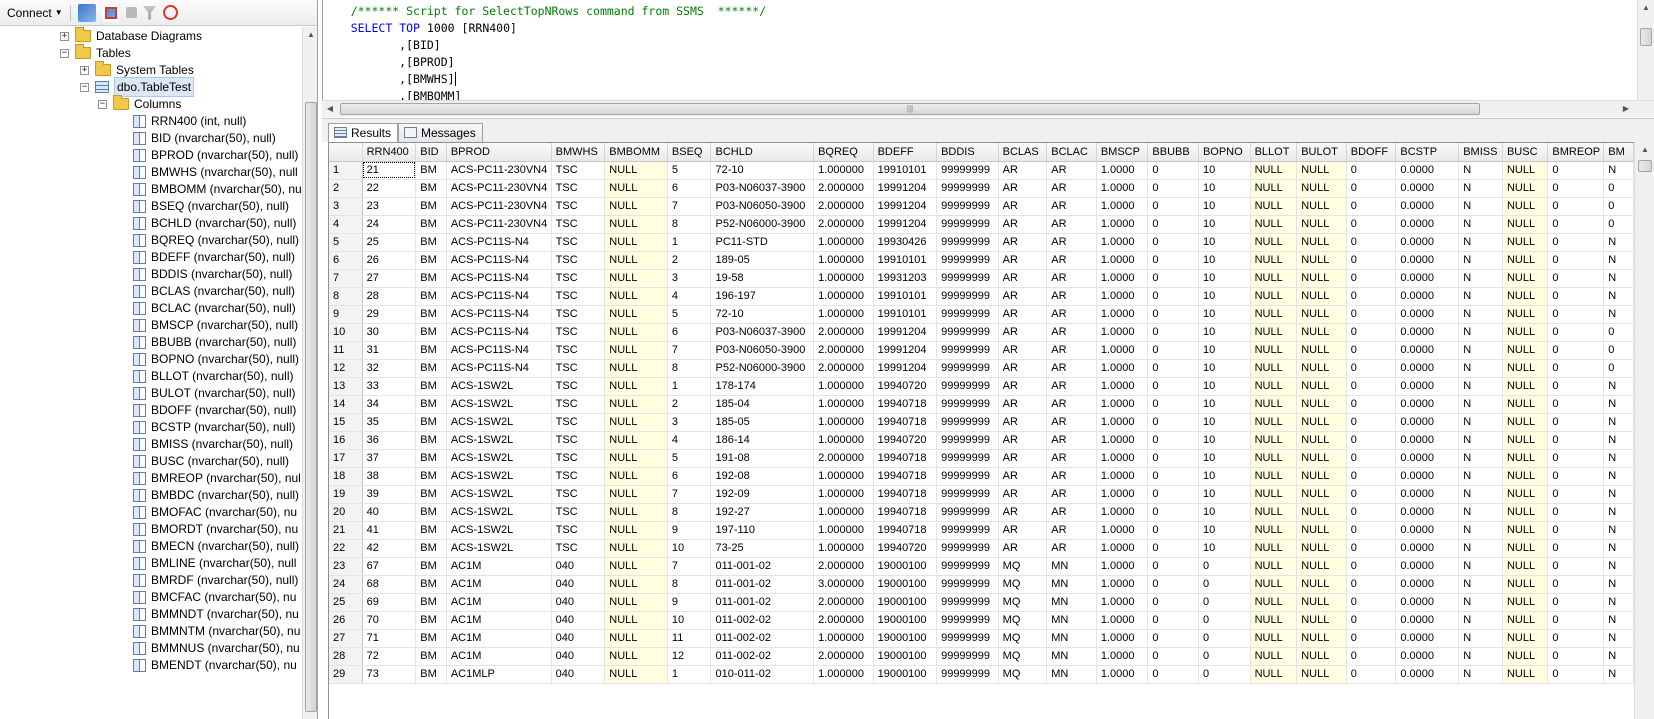 The image size is (1654, 719). What do you see at coordinates (843, 278) in the screenshot?
I see `grid-cell: 1.000000` at bounding box center [843, 278].